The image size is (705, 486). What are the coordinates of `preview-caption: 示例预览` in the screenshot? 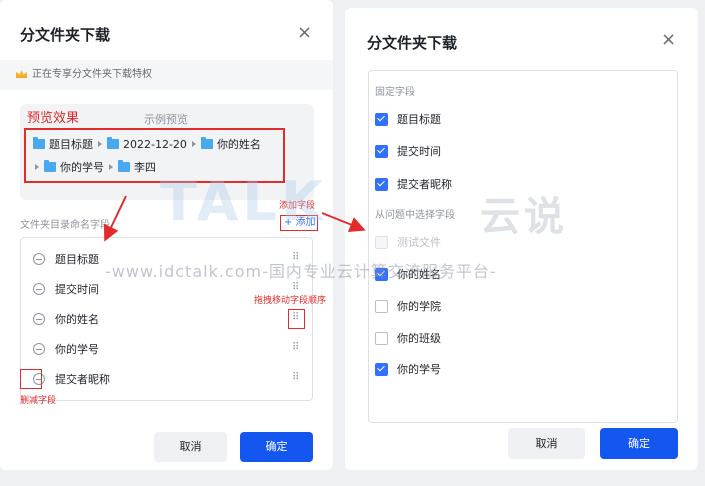 It's located at (166, 119).